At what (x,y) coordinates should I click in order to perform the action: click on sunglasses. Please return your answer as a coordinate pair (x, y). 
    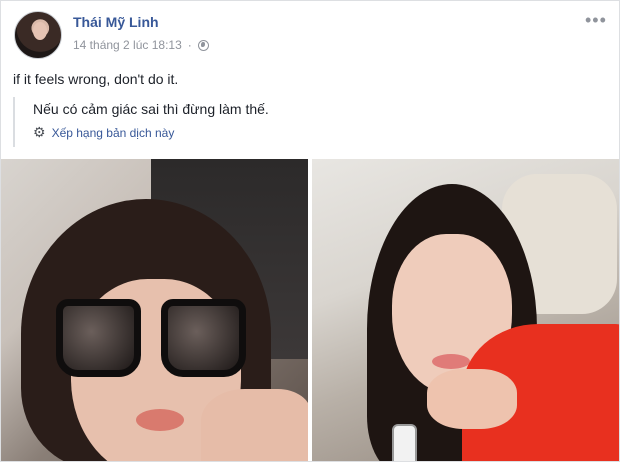
    Looking at the image, I should click on (151, 339).